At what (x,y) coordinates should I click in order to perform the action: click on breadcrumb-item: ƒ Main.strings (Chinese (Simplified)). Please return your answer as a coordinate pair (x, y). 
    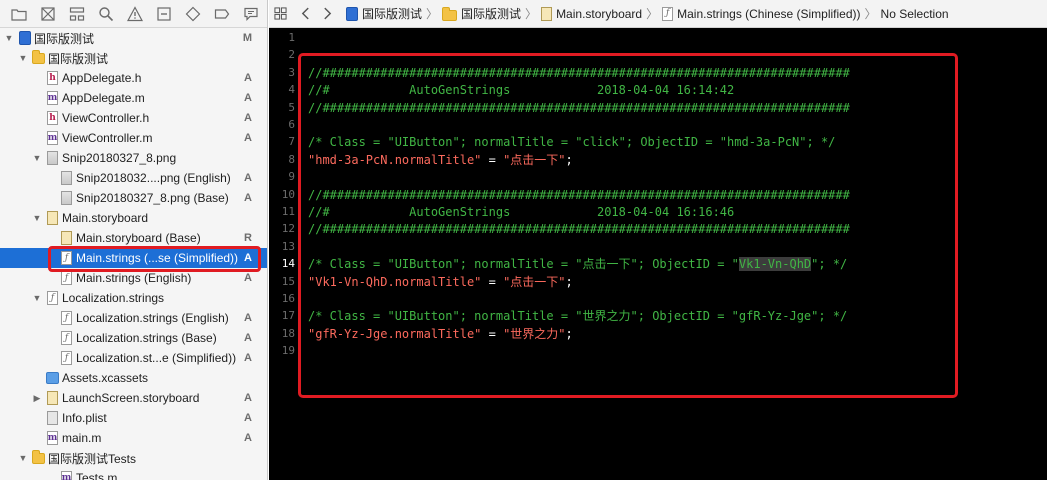
    Looking at the image, I should click on (761, 13).